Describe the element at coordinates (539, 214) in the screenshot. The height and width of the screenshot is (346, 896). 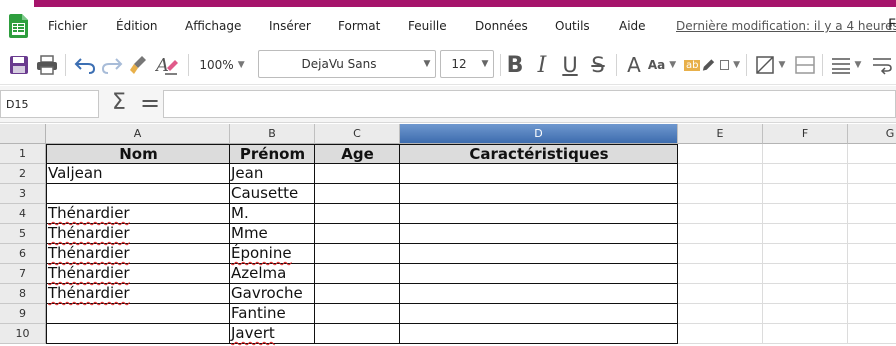
I see `cell-d4` at that location.